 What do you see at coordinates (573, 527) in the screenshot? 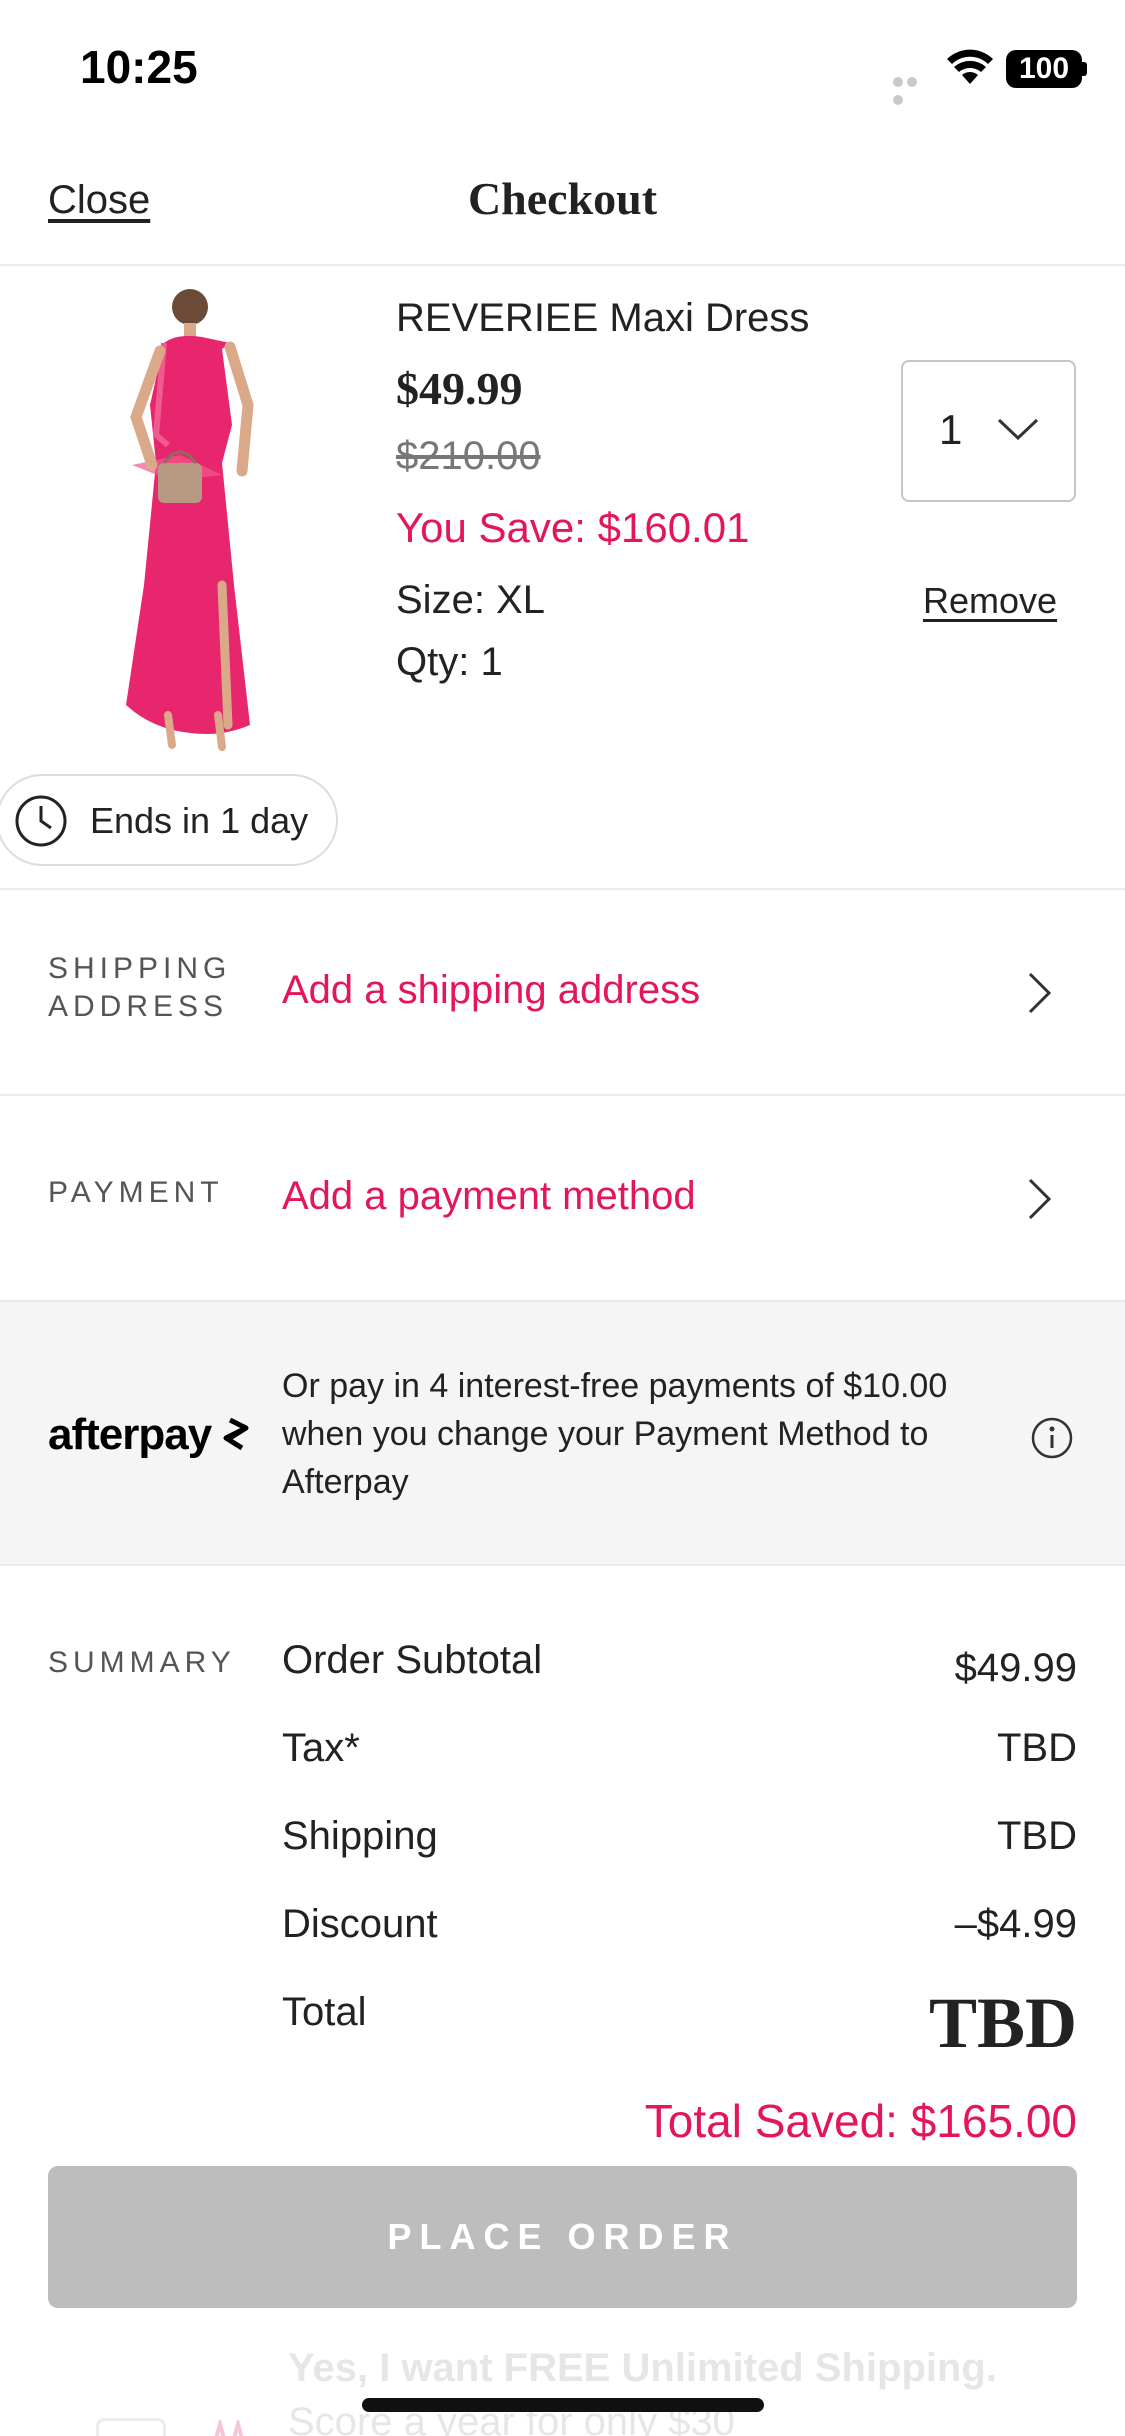
I see `product-you-save: You Save: $160.01` at bounding box center [573, 527].